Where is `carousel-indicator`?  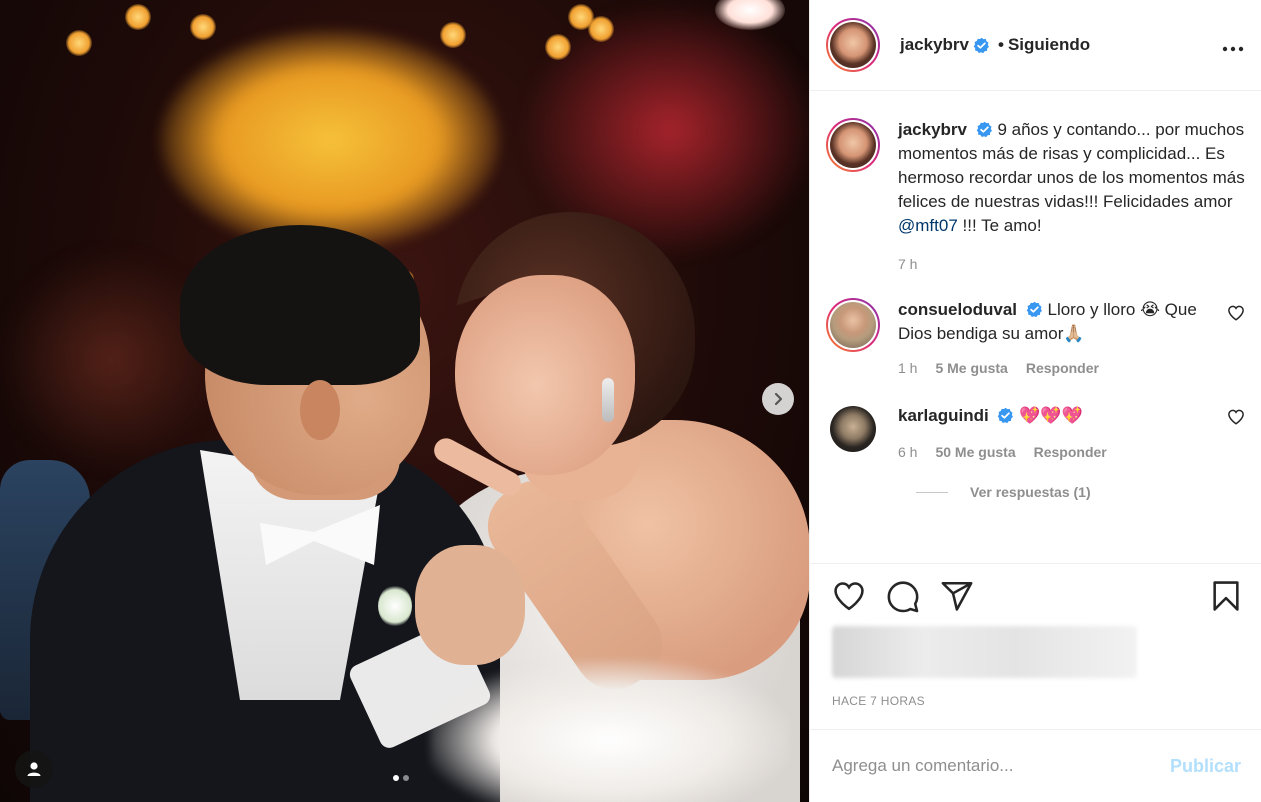 carousel-indicator is located at coordinates (401, 778).